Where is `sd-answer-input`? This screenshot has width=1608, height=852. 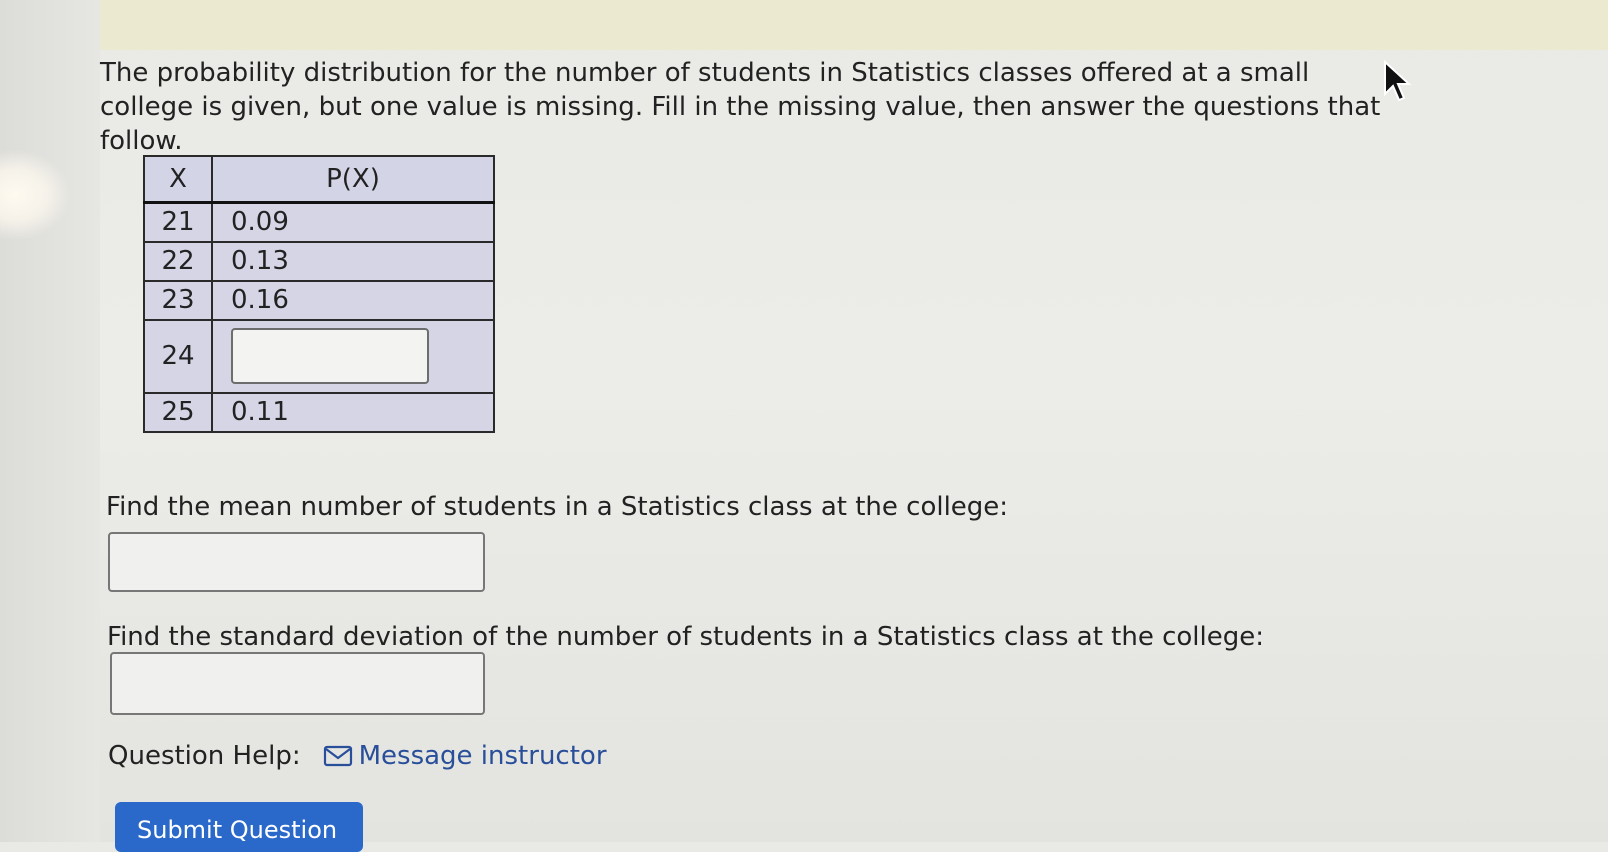 sd-answer-input is located at coordinates (297, 683).